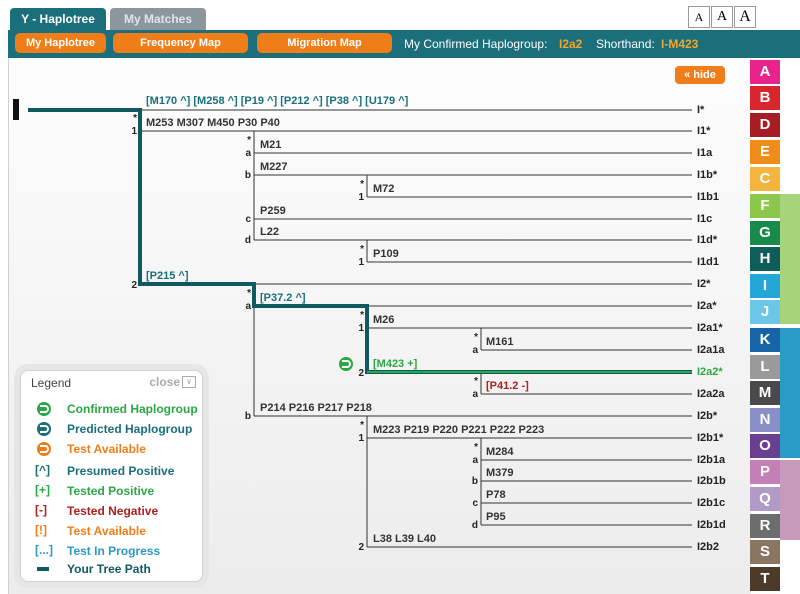  I want to click on letter-r: R, so click(765, 526).